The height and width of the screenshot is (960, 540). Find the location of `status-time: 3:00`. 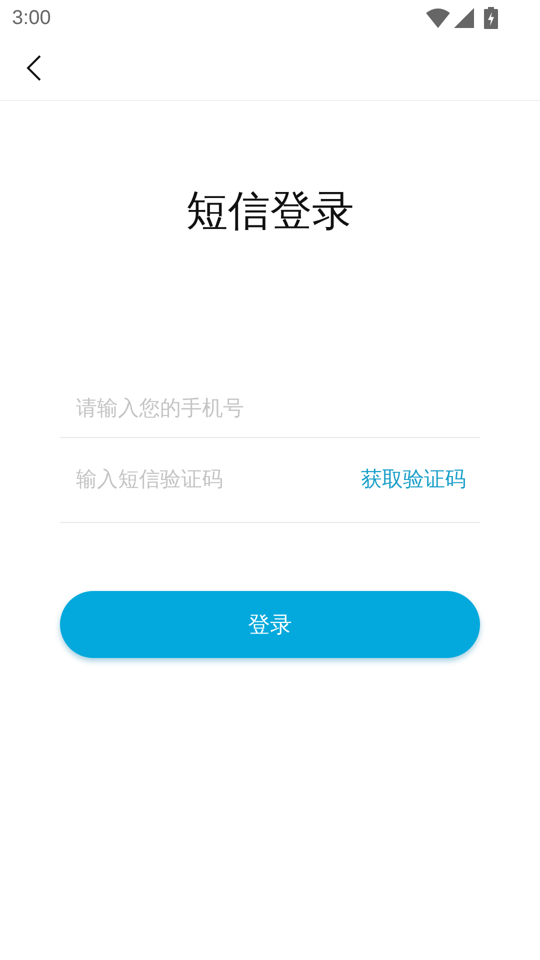

status-time: 3:00 is located at coordinates (31, 18).